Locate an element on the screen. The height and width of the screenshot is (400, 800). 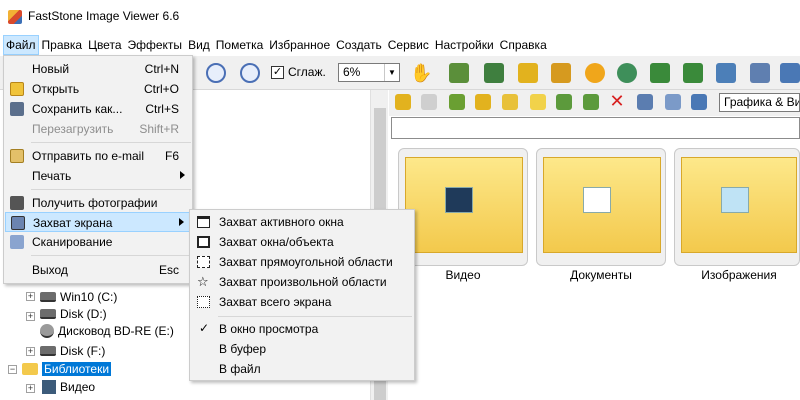
menu-edit: Правка is located at coordinates (62, 45).